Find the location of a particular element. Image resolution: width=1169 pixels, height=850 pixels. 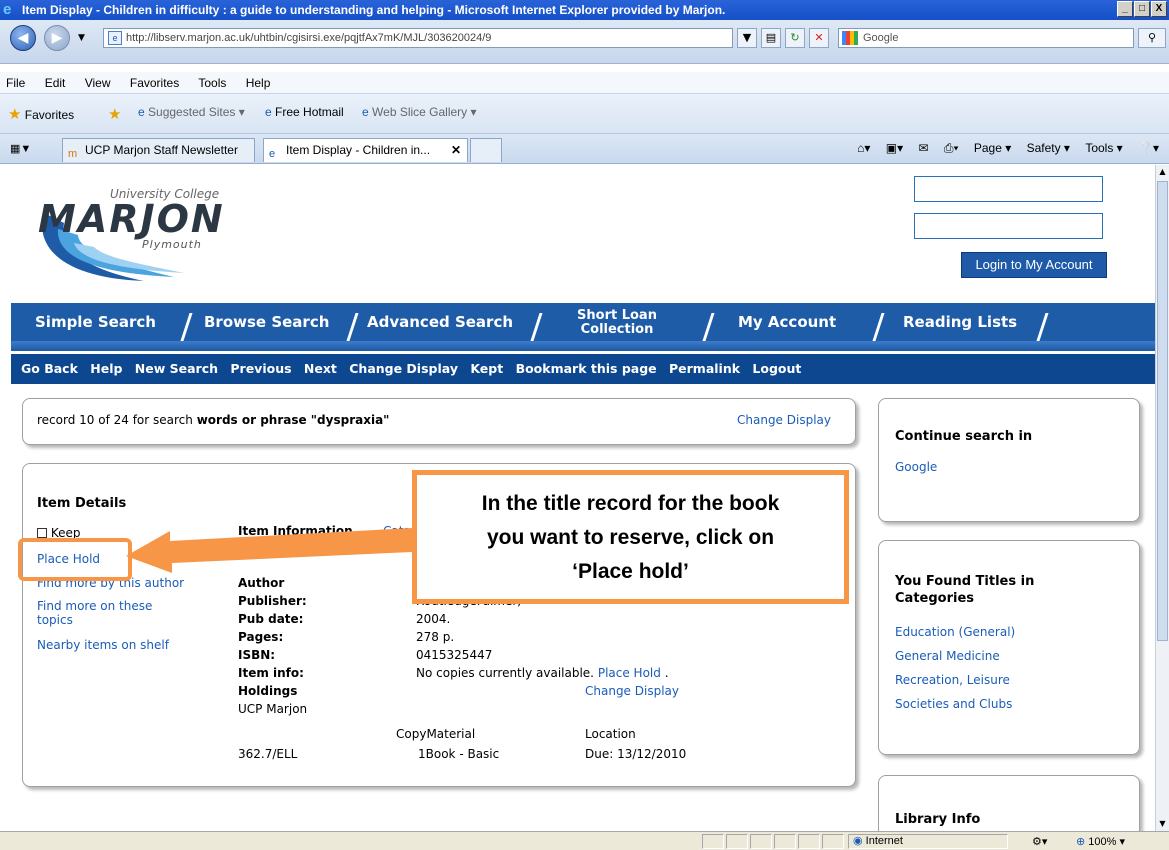

stop-icon: ✕ is located at coordinates (819, 38).